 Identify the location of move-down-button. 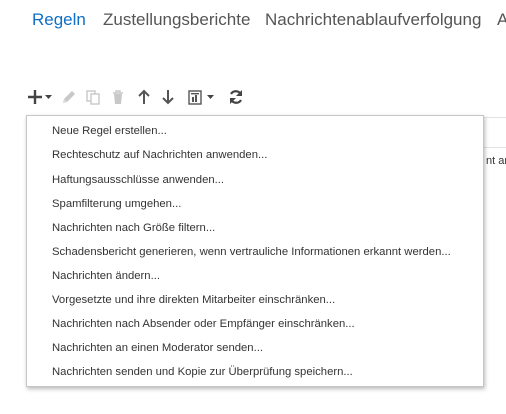
(169, 97).